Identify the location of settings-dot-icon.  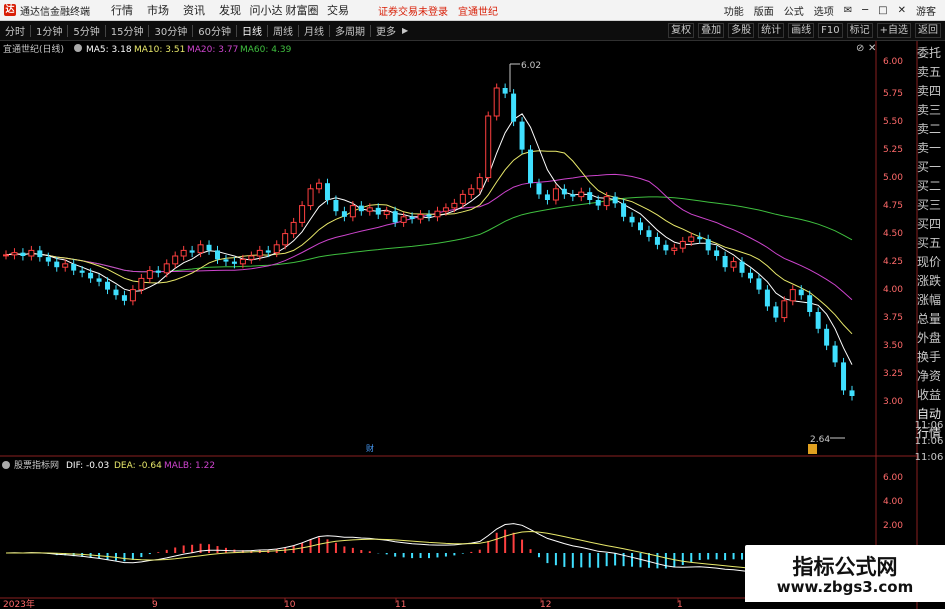
(78, 48).